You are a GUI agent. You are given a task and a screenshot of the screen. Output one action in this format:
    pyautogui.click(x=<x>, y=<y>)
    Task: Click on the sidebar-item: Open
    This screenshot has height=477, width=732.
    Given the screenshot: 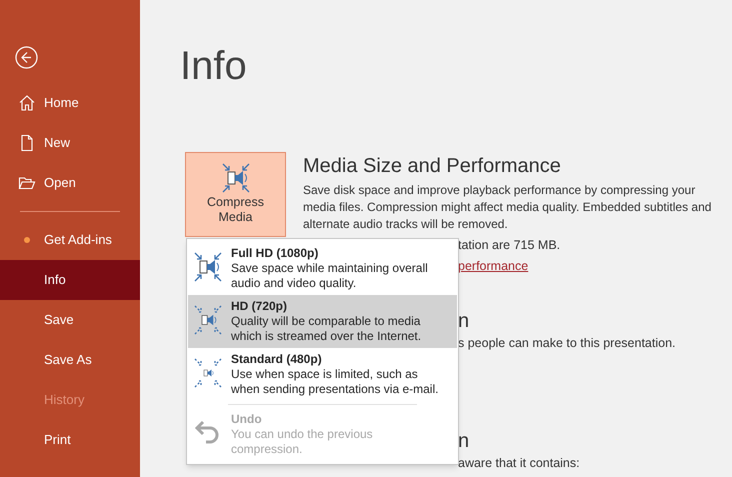 What is the action you would take?
    pyautogui.click(x=70, y=183)
    